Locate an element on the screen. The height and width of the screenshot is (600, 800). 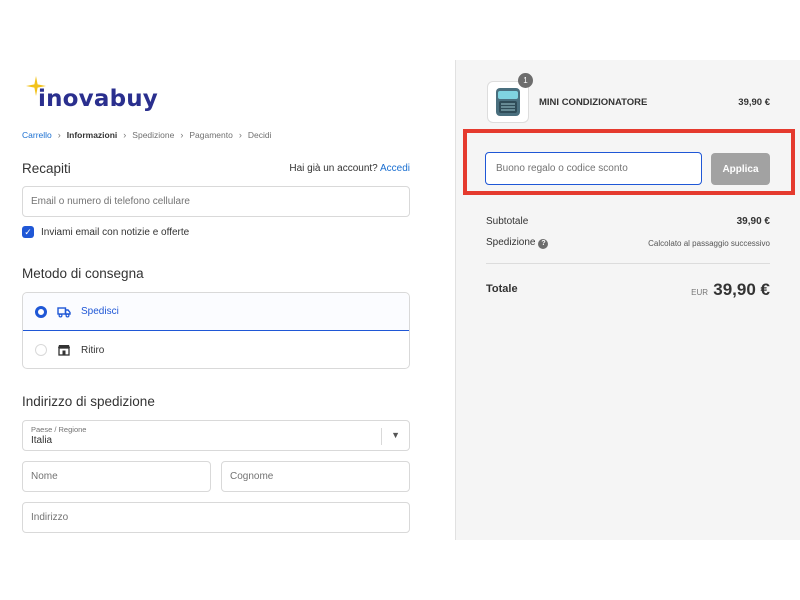
contact-title: Recapiti is located at coordinates (46, 168).